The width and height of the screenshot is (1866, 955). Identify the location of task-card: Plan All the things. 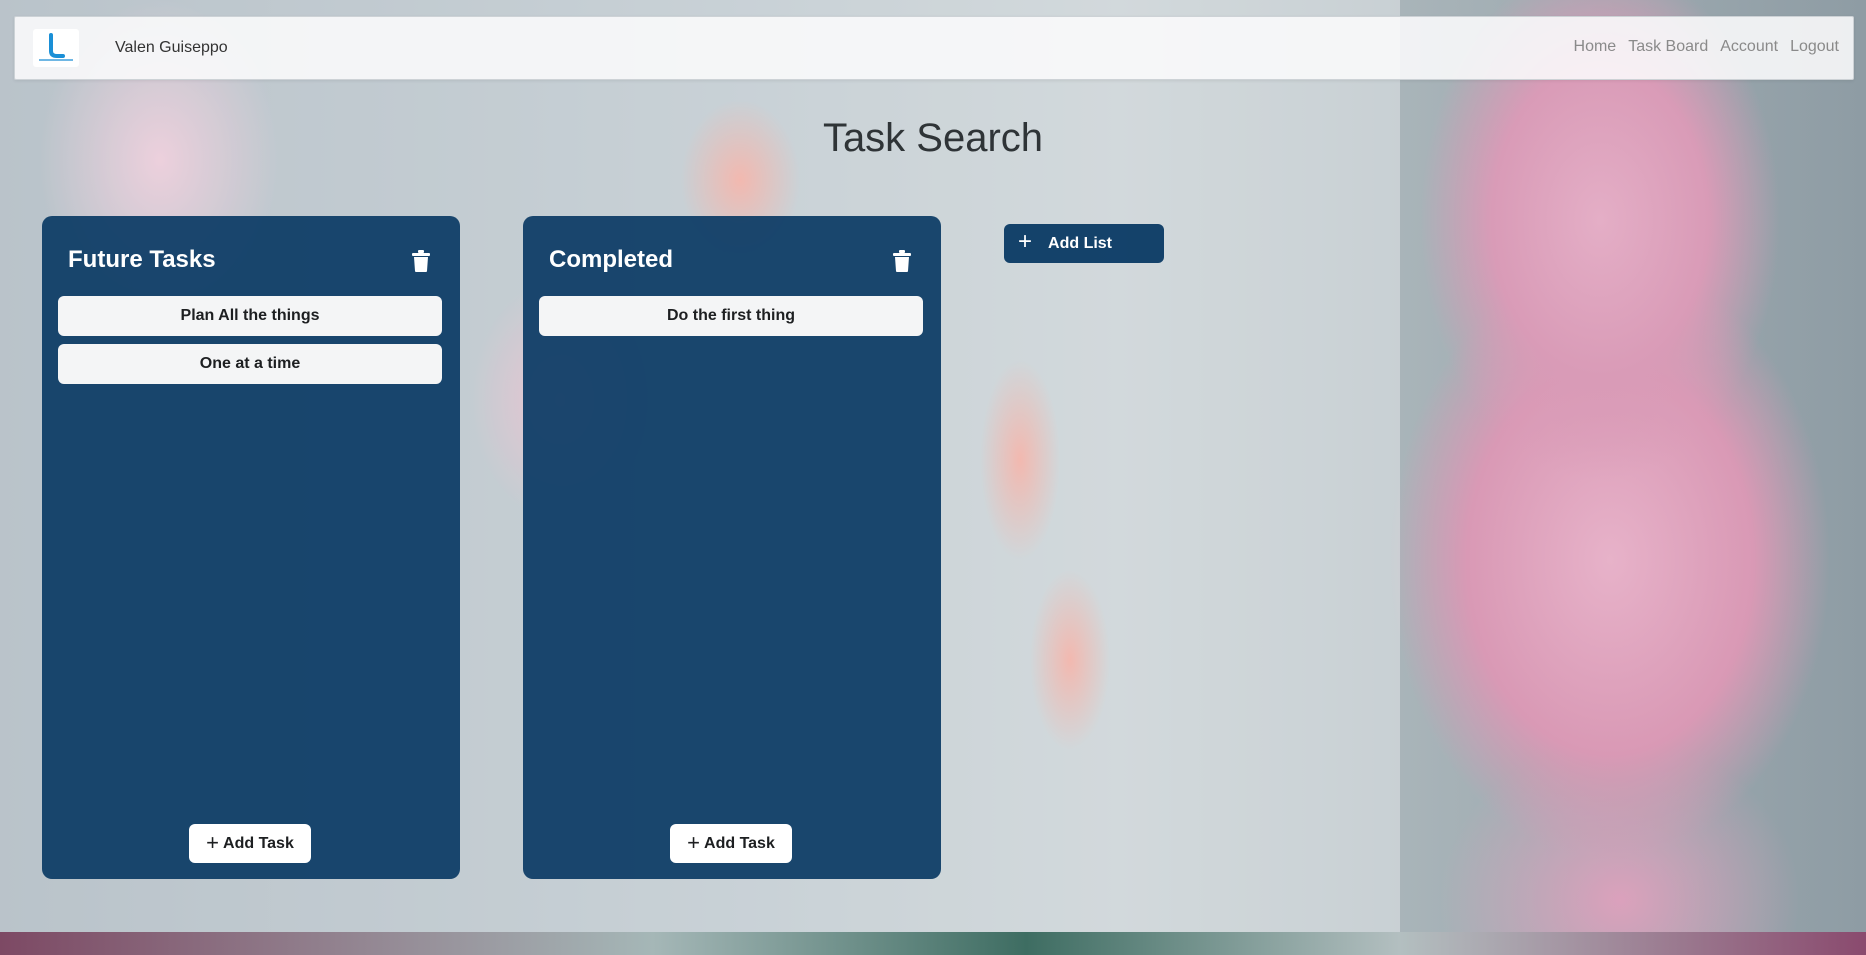
(250, 316).